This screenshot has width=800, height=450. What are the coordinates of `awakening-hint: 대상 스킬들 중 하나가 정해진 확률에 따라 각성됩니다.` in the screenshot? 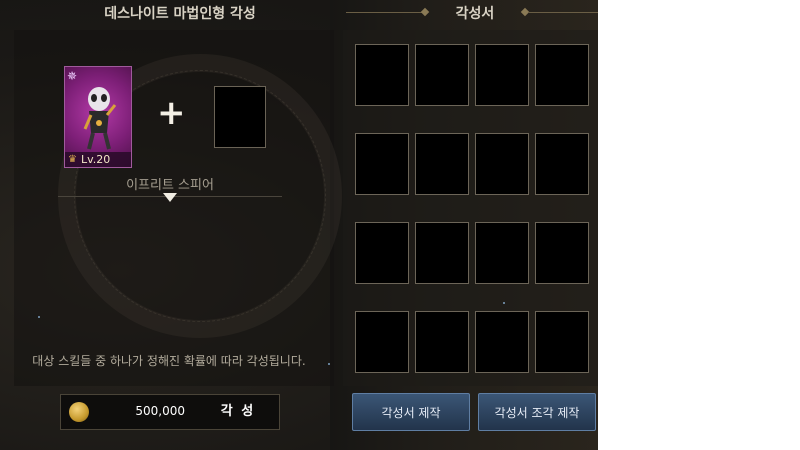 It's located at (169, 361).